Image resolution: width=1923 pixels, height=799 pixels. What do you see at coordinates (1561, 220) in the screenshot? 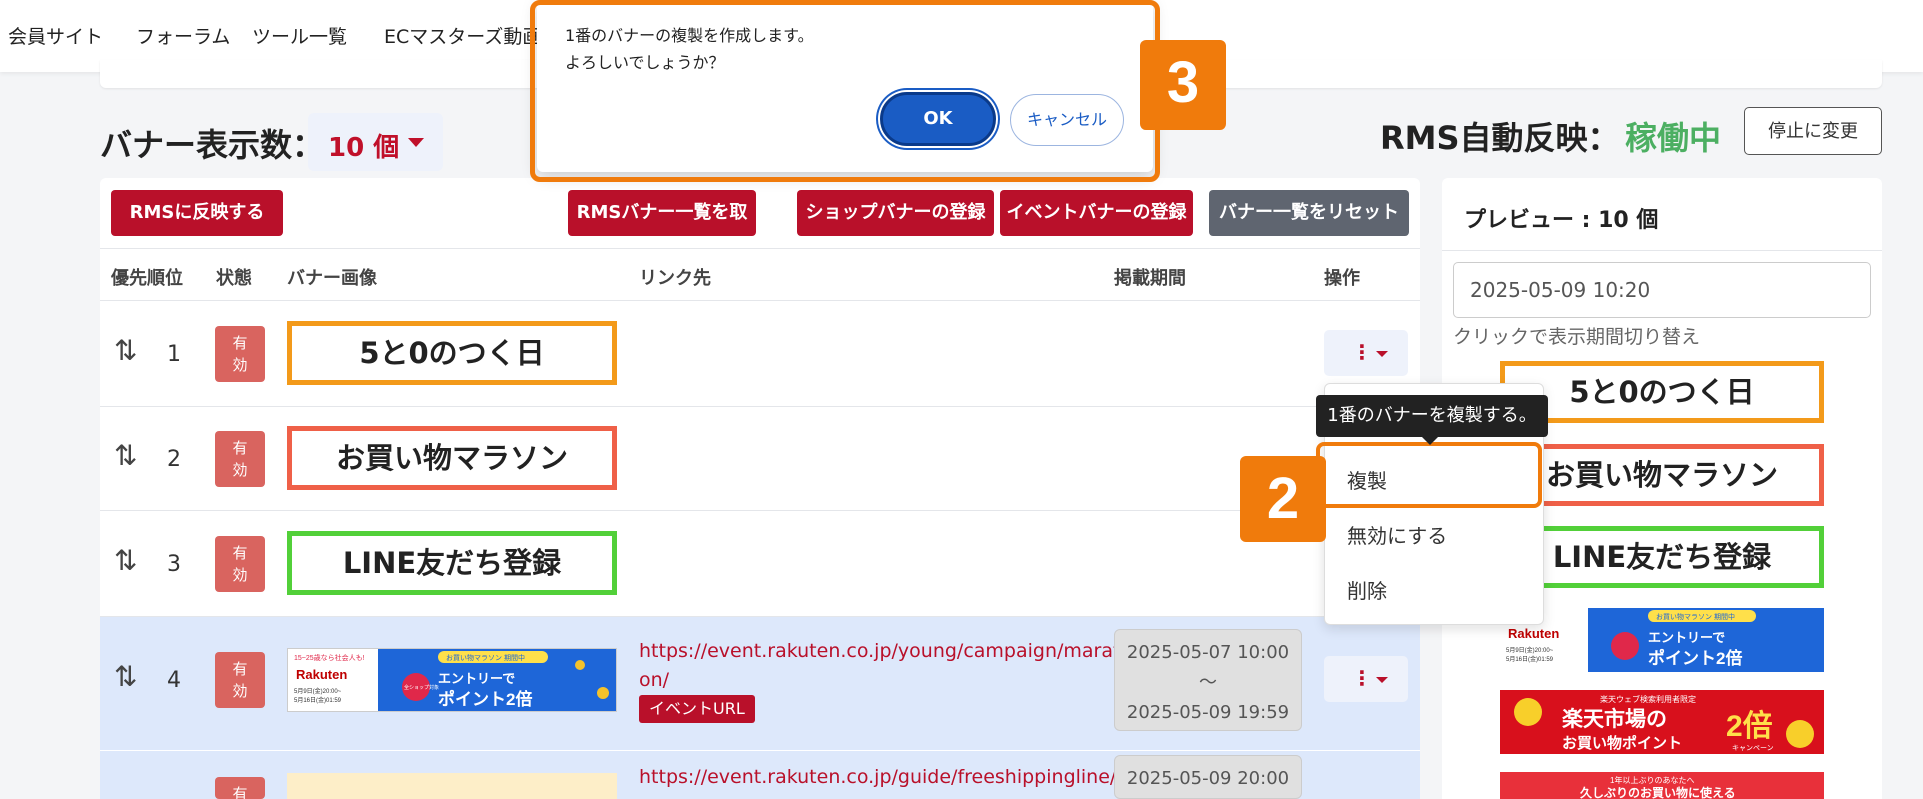
I see `preview-title: プレビュー : 10 個` at bounding box center [1561, 220].